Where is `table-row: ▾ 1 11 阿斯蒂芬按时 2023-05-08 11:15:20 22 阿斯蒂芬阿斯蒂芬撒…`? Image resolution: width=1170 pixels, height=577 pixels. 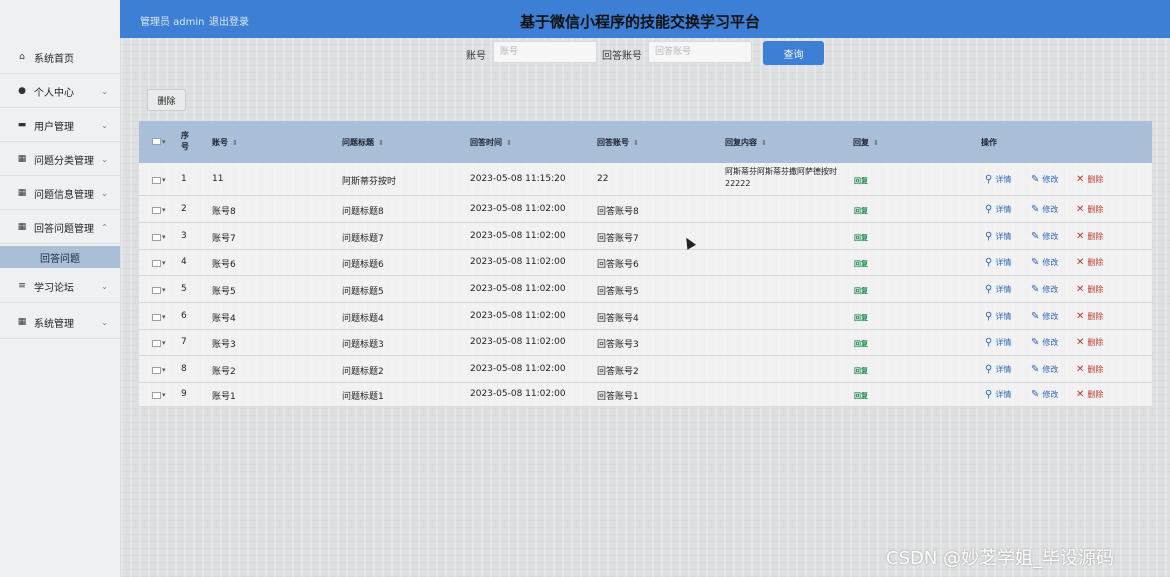 table-row: ▾ 1 11 阿斯蒂芬按时 2023-05-08 11:15:20 22 阿斯蒂芬阿斯蒂芬撒… is located at coordinates (645, 179).